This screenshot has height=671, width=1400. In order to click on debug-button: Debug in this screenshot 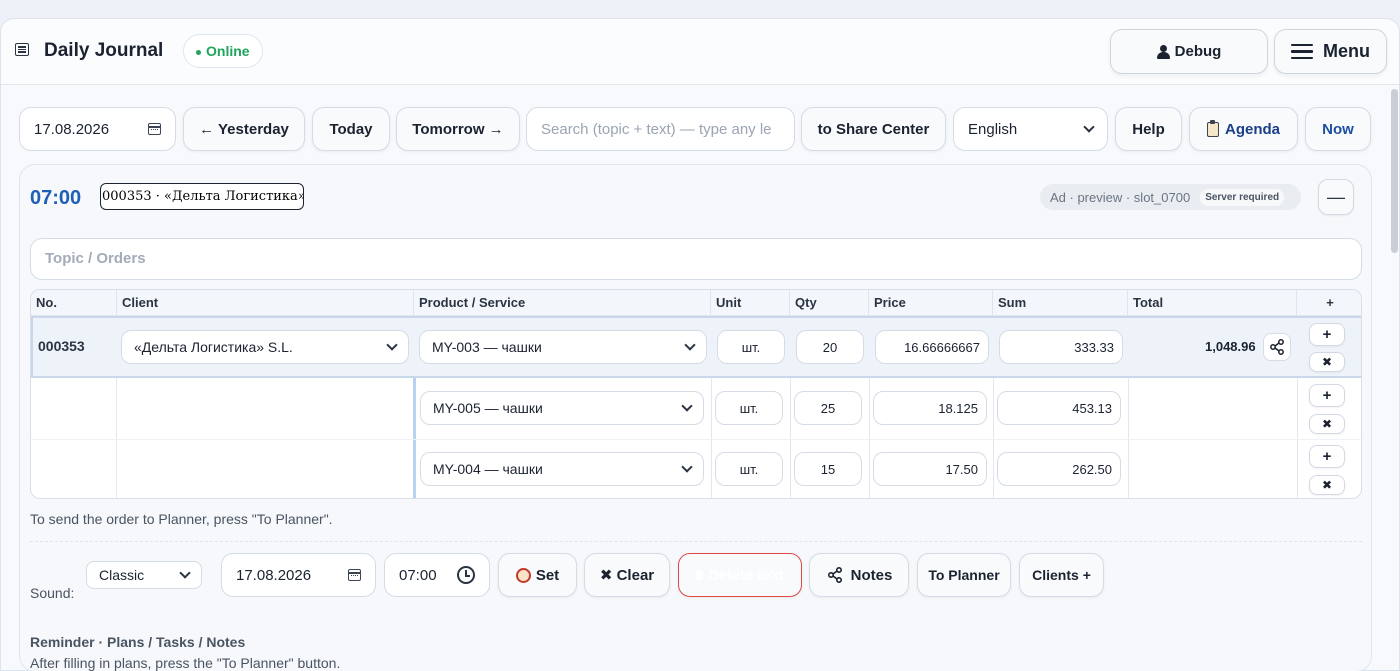, I will do `click(1189, 51)`.